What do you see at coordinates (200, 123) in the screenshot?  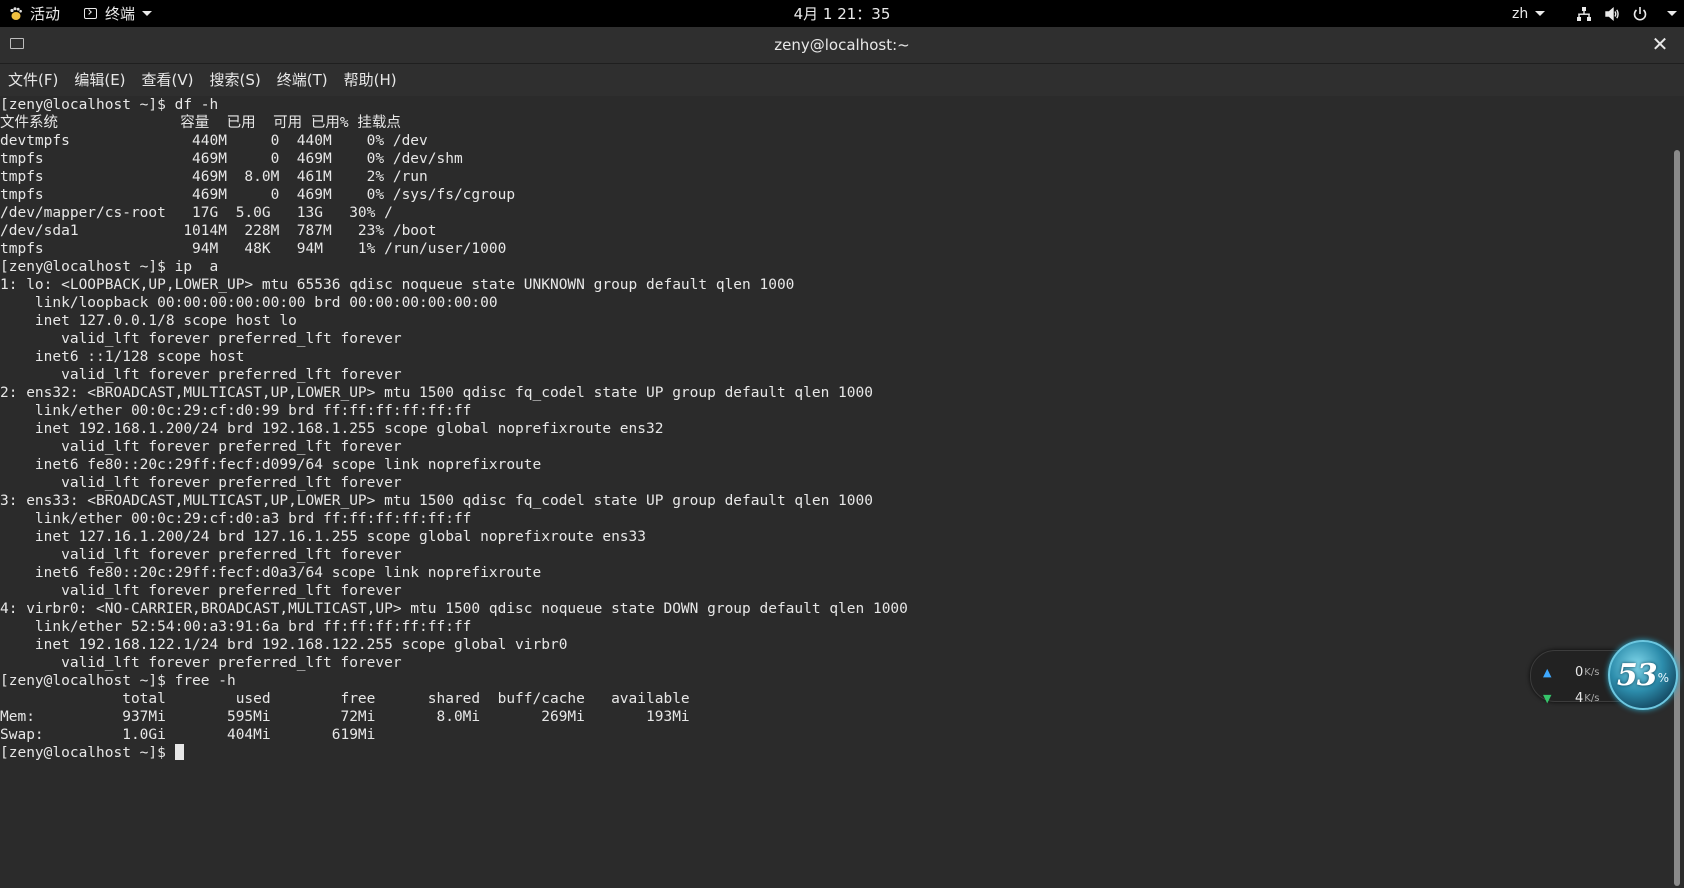 I see `terminal-line: 文件系统 容量 已用 可用 已用% 挂载点` at bounding box center [200, 123].